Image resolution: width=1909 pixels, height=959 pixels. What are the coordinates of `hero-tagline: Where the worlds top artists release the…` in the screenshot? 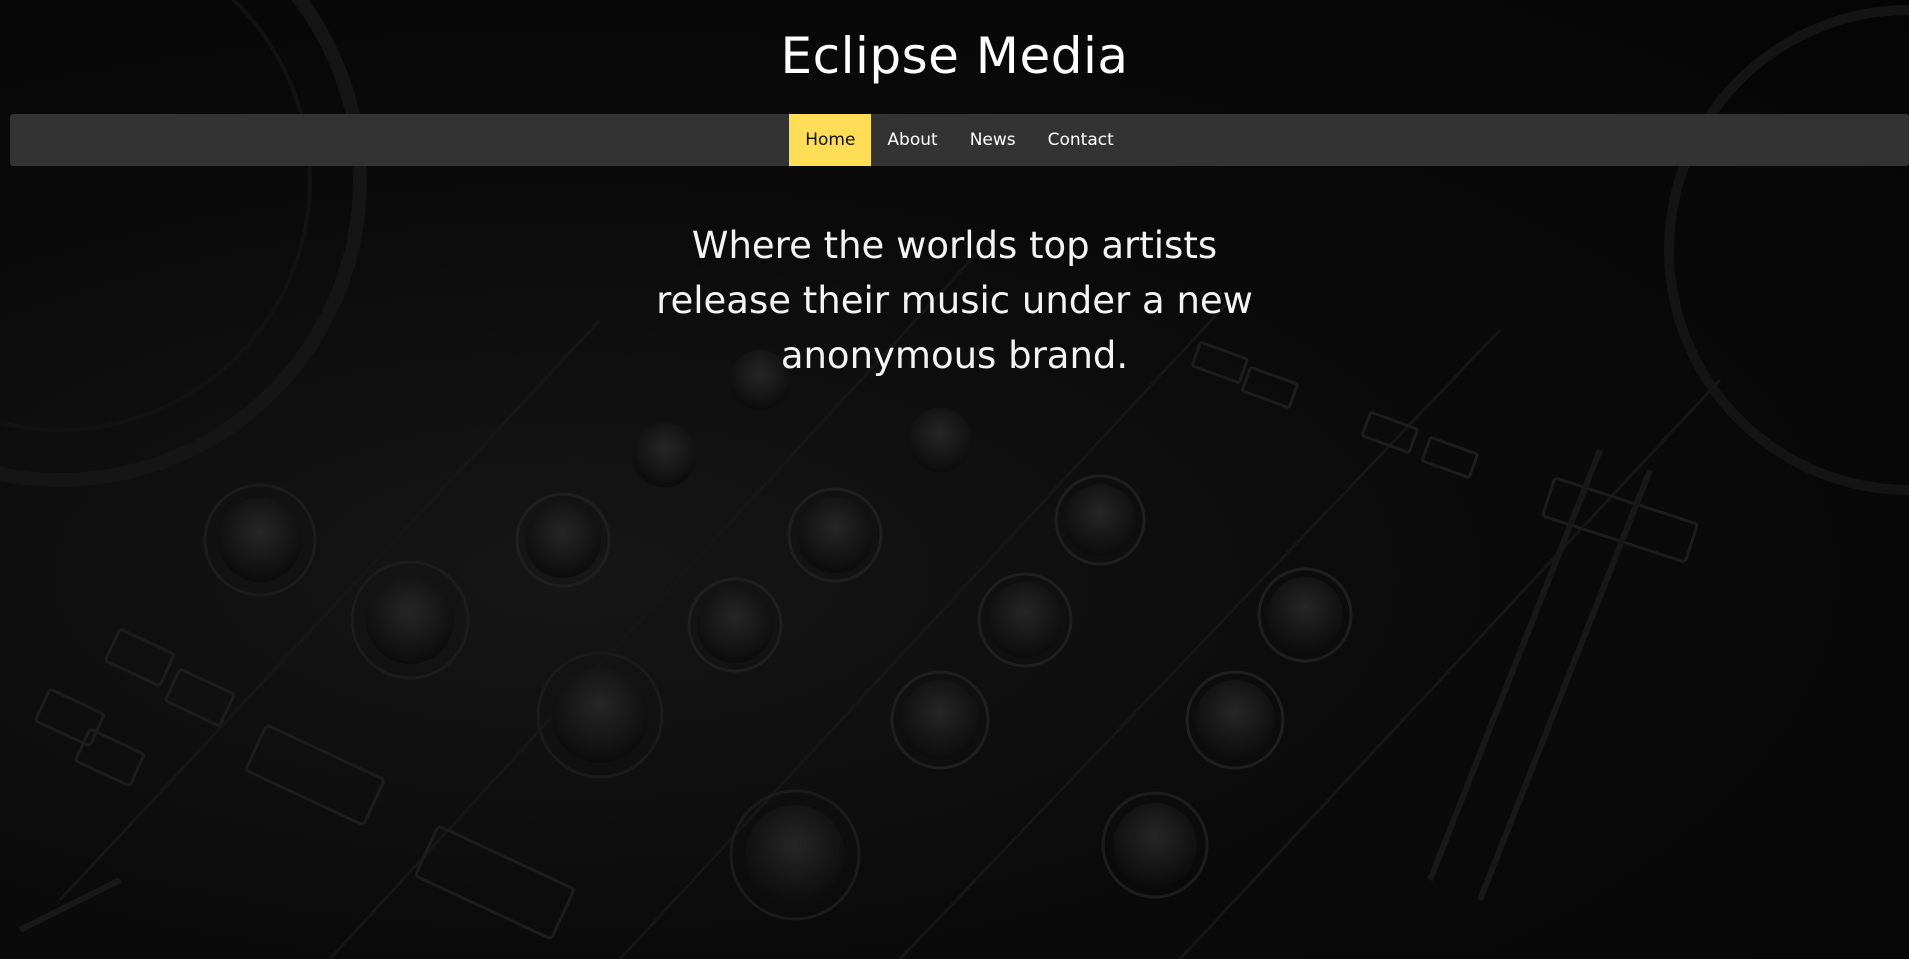 It's located at (954, 300).